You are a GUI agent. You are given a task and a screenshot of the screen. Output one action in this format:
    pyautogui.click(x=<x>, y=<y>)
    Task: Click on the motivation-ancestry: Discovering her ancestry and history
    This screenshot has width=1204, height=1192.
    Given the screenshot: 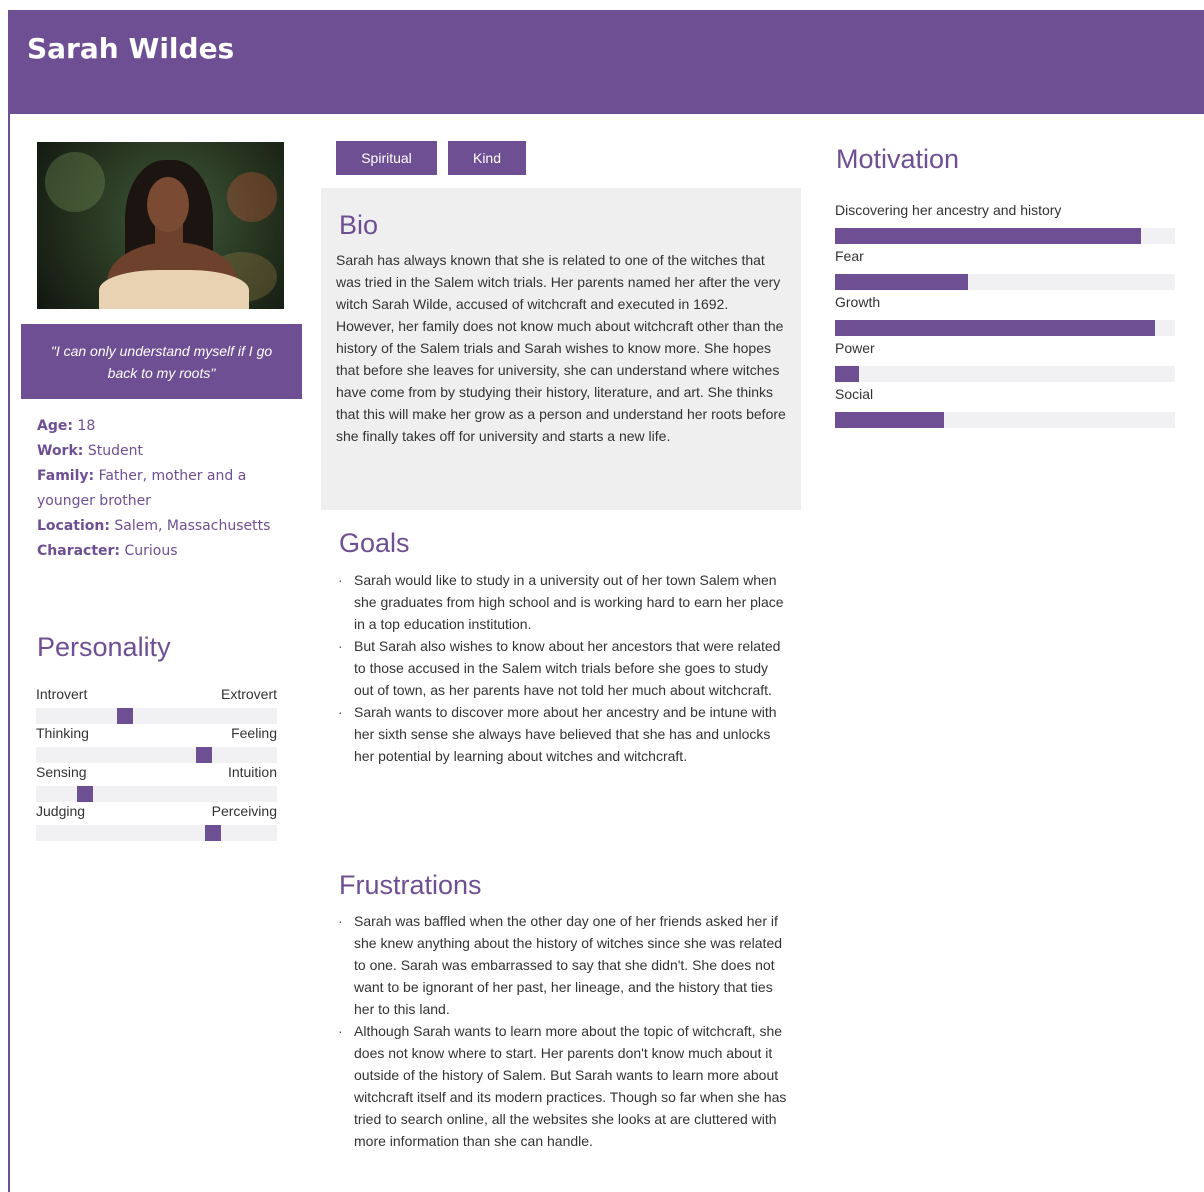 What is the action you would take?
    pyautogui.click(x=1005, y=223)
    